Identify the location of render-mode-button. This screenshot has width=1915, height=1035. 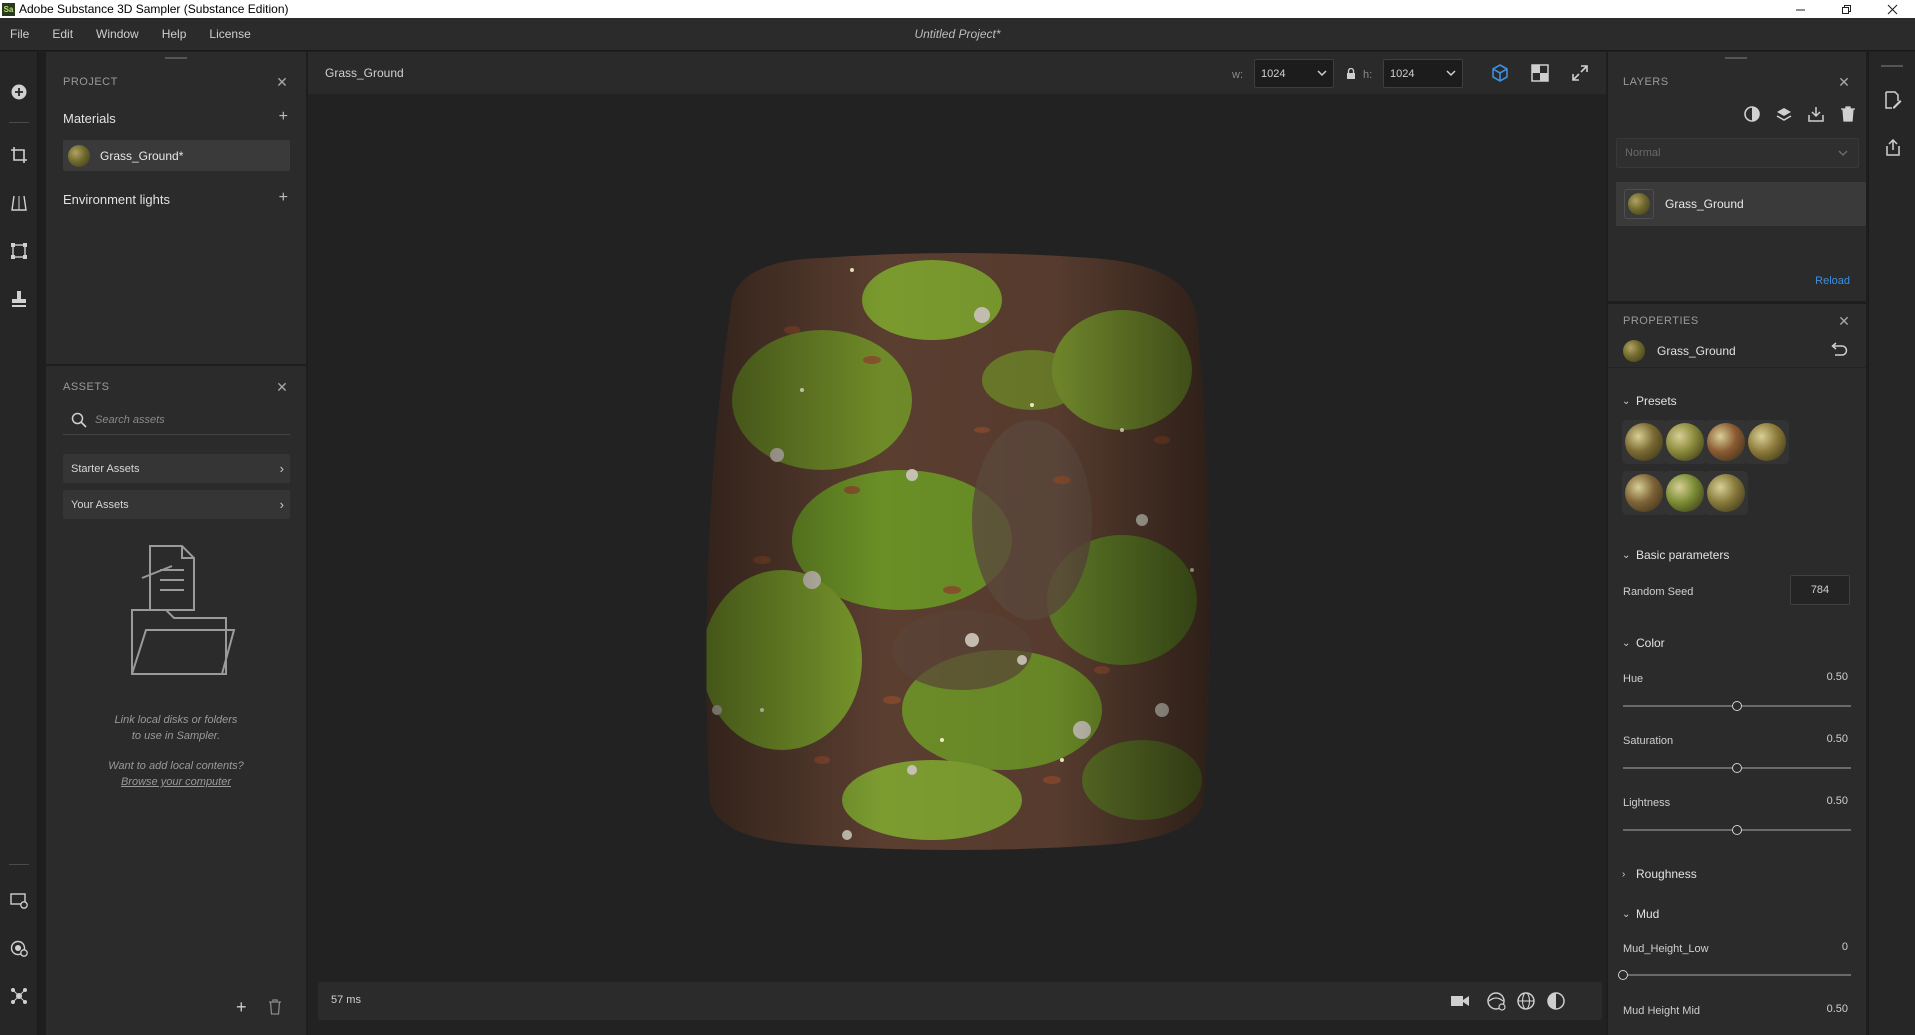
(1556, 1001).